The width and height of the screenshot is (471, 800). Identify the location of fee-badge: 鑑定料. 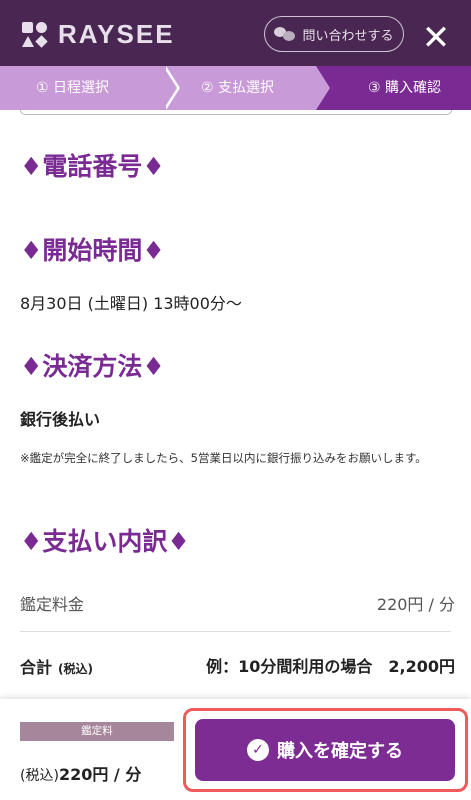
(97, 731).